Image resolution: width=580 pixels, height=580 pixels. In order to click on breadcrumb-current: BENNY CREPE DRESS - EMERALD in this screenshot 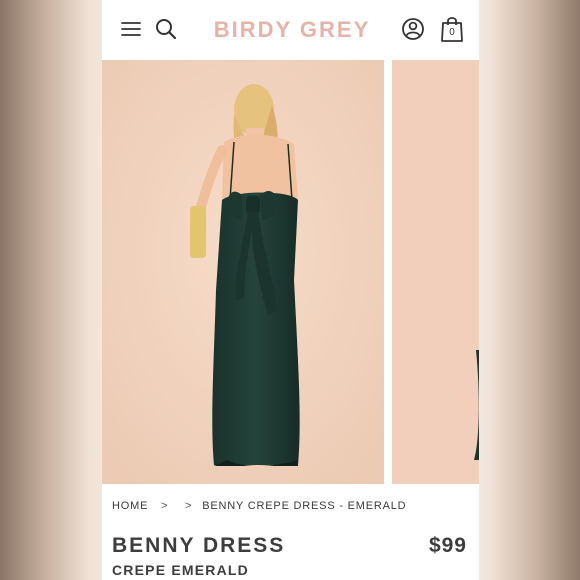, I will do `click(304, 506)`.